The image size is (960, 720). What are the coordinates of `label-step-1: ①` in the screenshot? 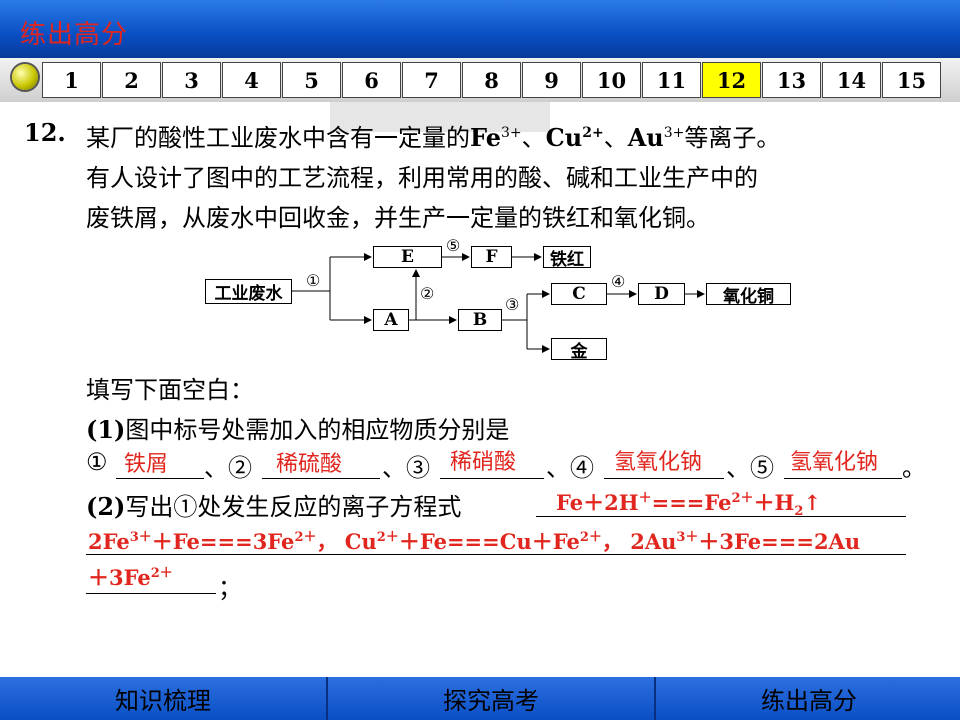 It's located at (313, 280).